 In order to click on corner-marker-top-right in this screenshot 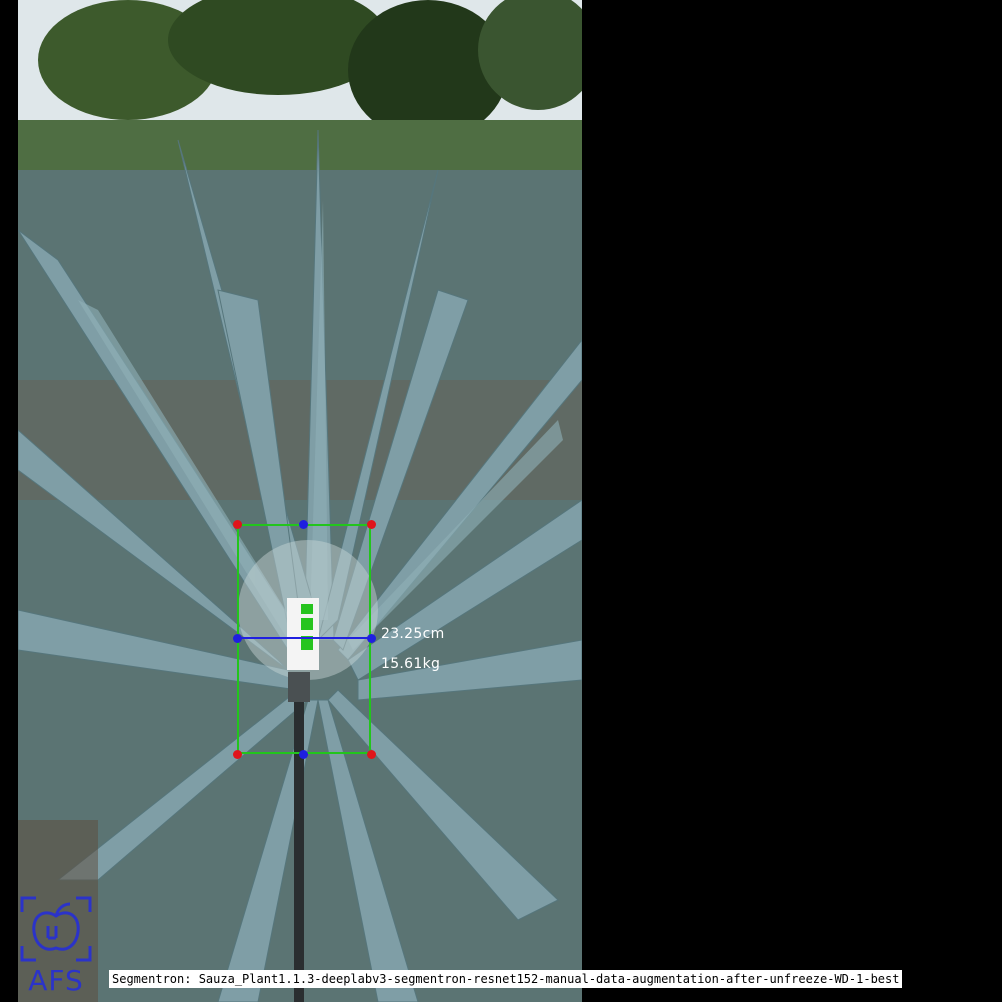, I will do `click(371, 524)`.